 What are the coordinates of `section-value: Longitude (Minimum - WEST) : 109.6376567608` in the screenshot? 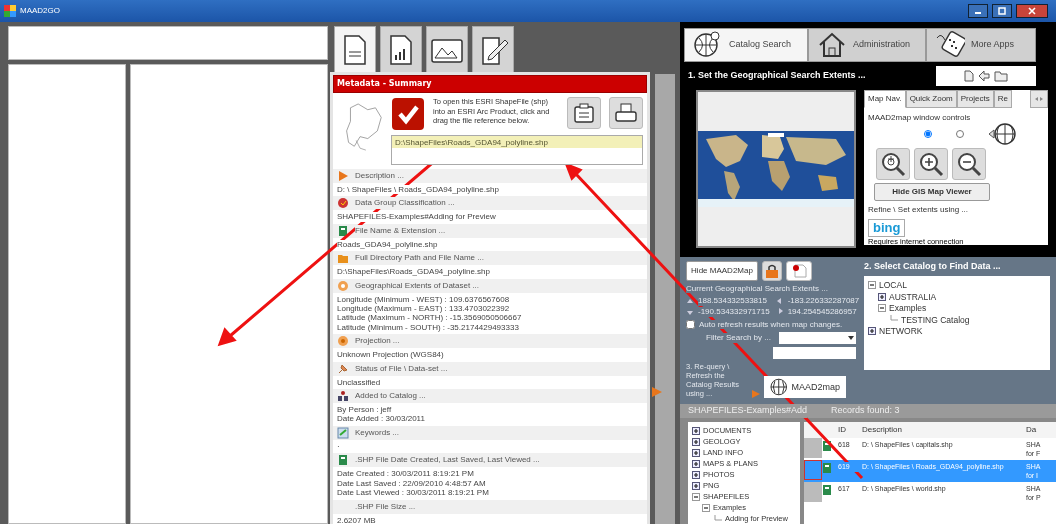 It's located at (423, 299).